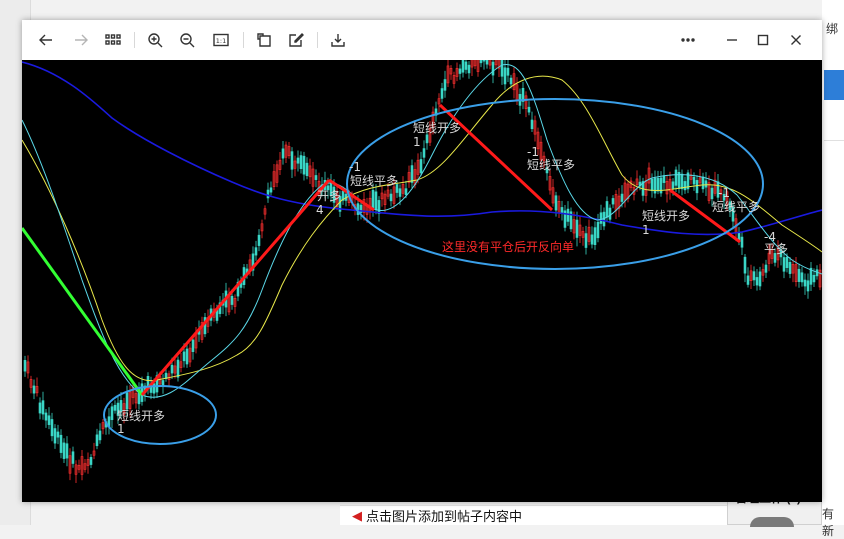 The image size is (844, 539). What do you see at coordinates (81, 40) in the screenshot?
I see `forward-icon` at bounding box center [81, 40].